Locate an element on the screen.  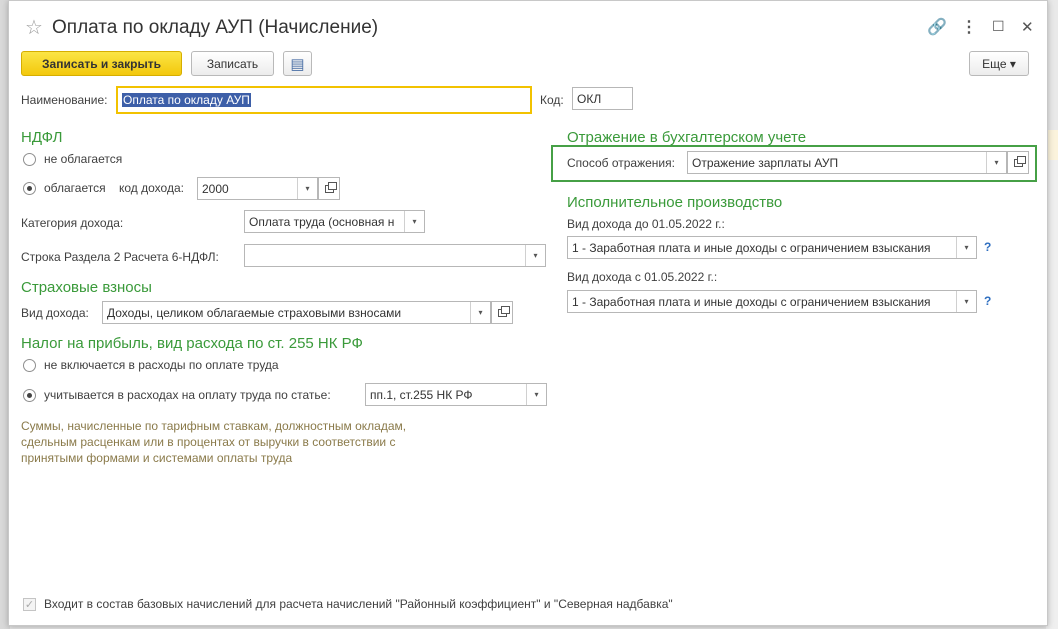
insurance-section-title: Страховые взносы is located at coordinates (86, 287).